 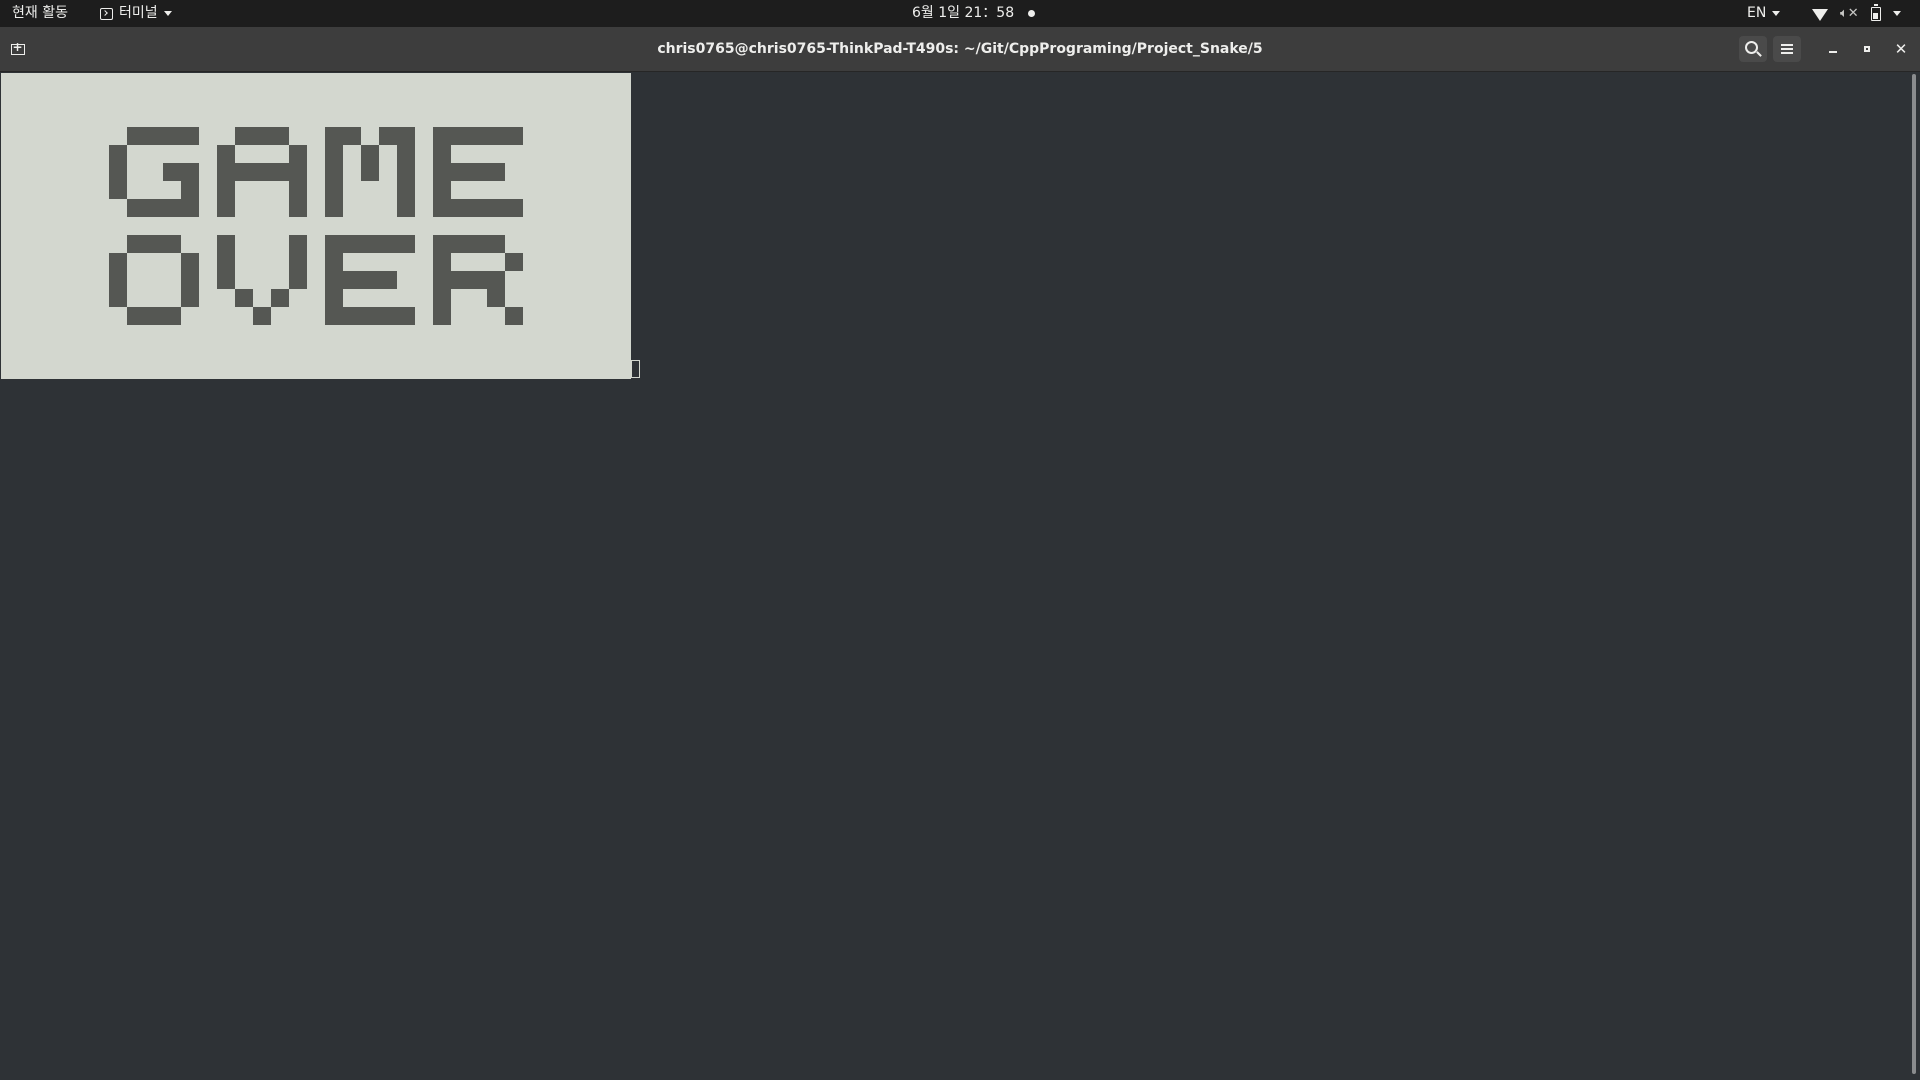 I want to click on scrollbar, so click(x=1914, y=574).